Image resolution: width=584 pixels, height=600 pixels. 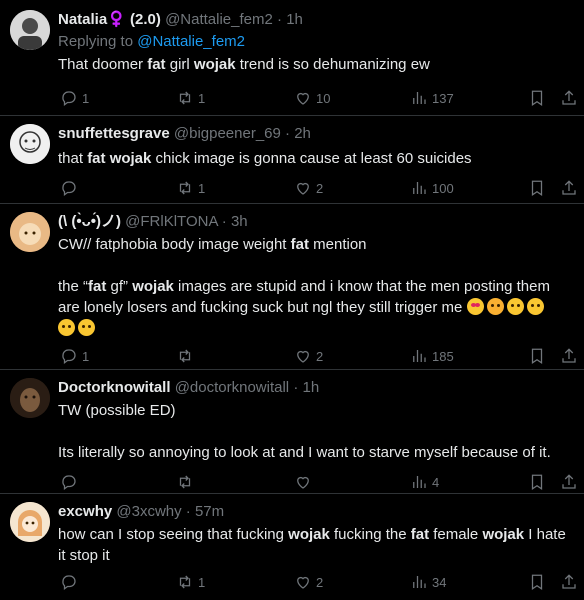 I want to click on replying-to: Replying to @Nattalie_fem2, so click(x=316, y=42).